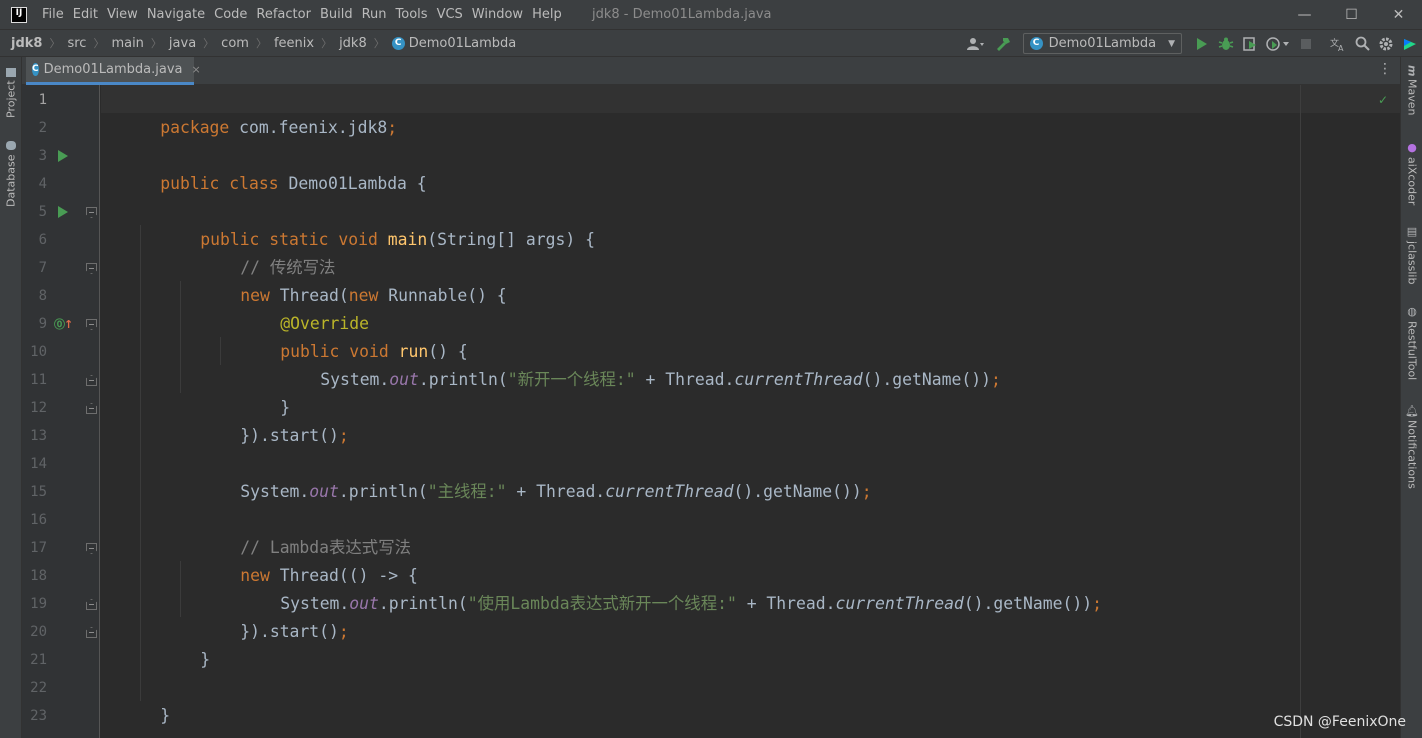  What do you see at coordinates (1412, 351) in the screenshot?
I see `restfultool-tool-label: RestfulTool` at bounding box center [1412, 351].